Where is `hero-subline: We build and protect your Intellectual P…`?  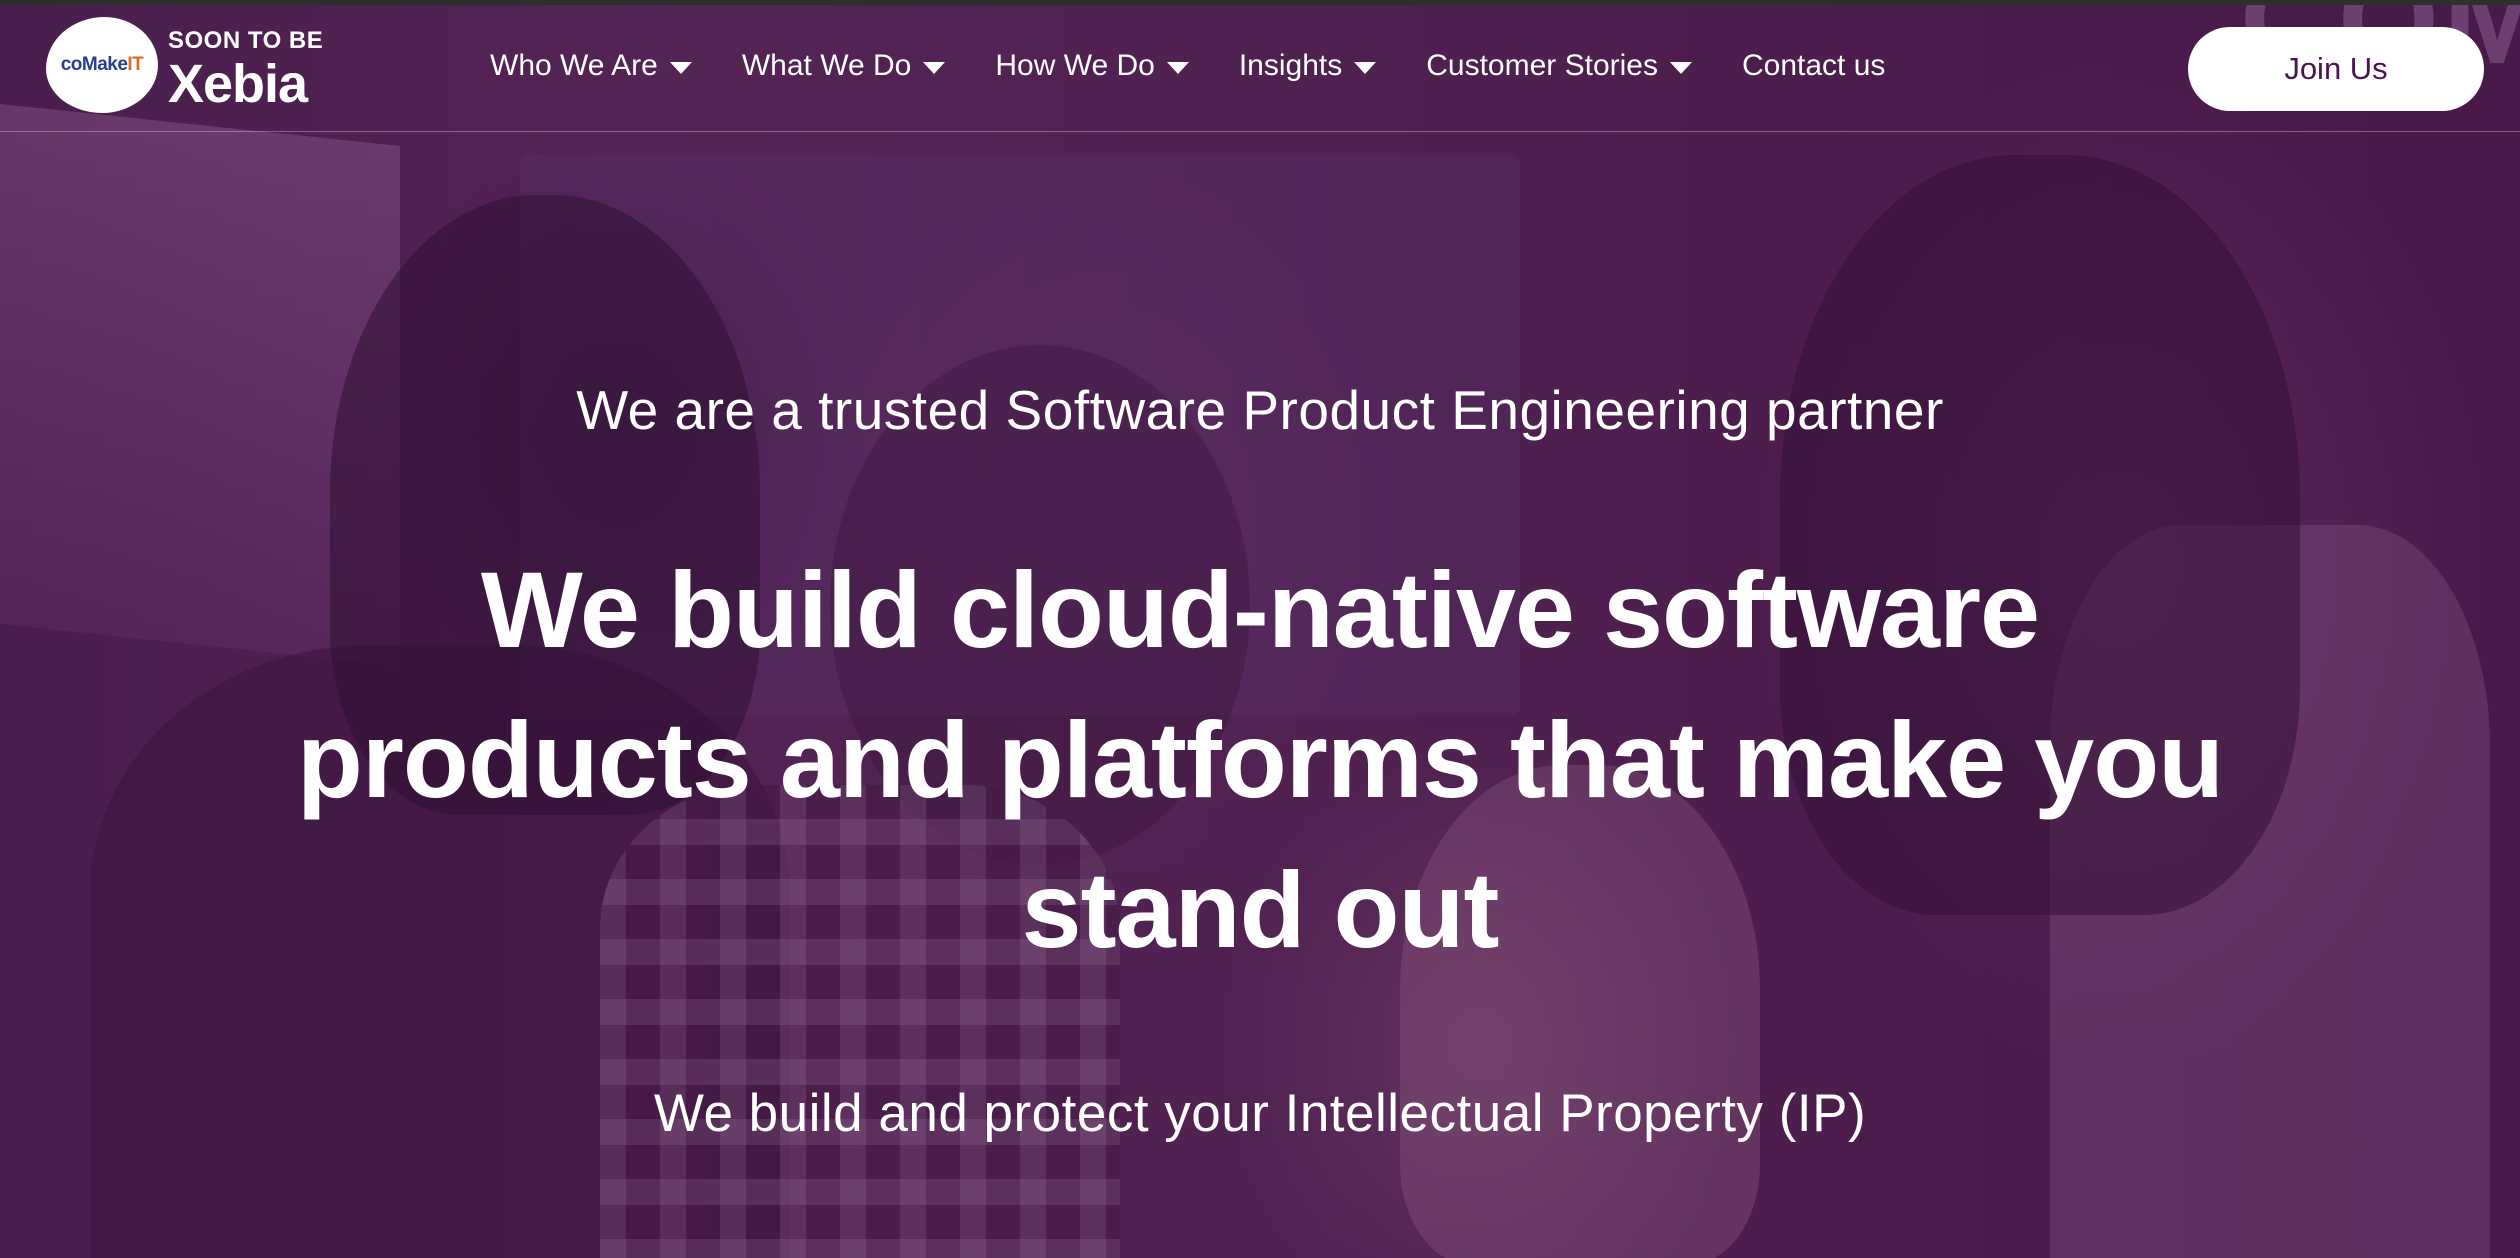
hero-subline: We build and protect your Intellectual P… is located at coordinates (1260, 1113).